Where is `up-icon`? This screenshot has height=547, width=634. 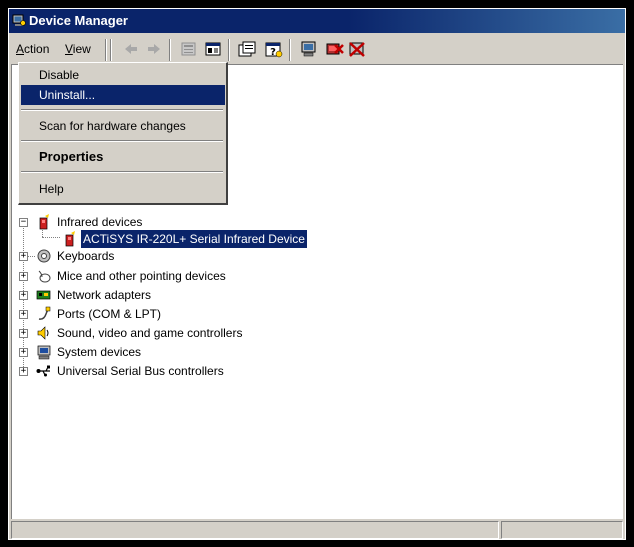 up-icon is located at coordinates (189, 49).